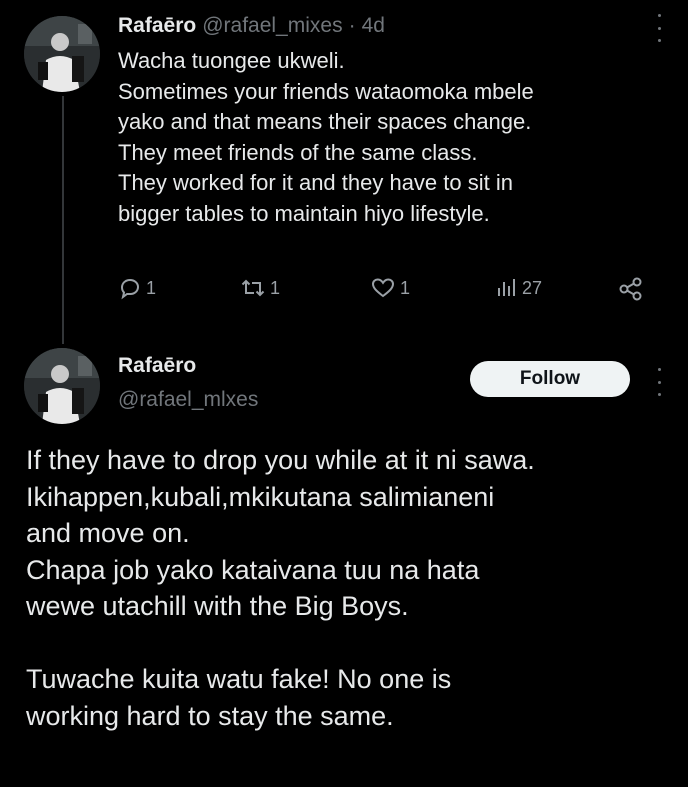 This screenshot has width=688, height=787. What do you see at coordinates (260, 496) in the screenshot?
I see `text-line: Ikihappen,kubali,mkikutana salimianeni` at bounding box center [260, 496].